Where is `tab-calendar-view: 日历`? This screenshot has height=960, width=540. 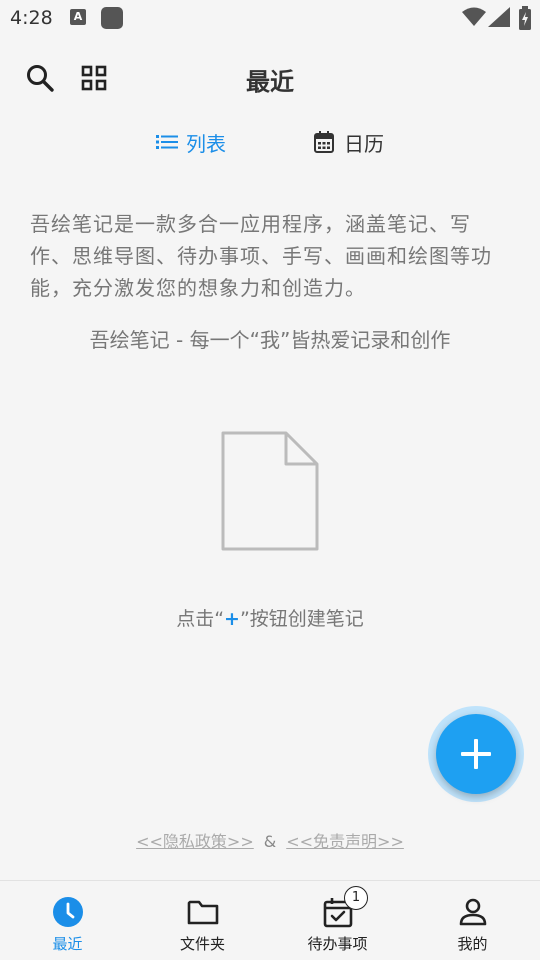 tab-calendar-view: 日历 is located at coordinates (349, 142).